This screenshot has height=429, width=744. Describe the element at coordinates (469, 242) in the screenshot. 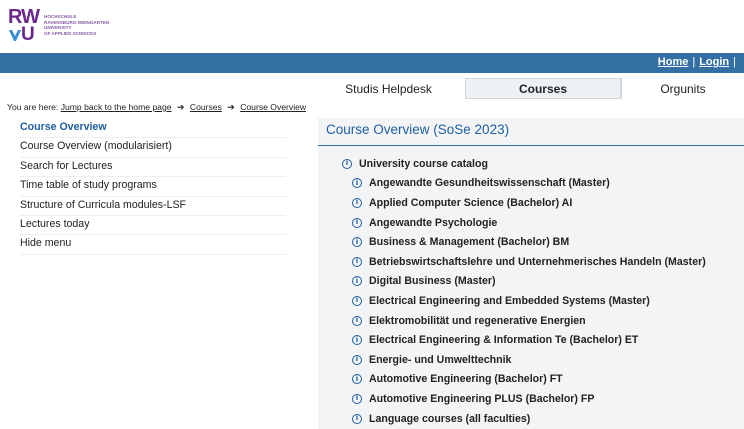

I see `course-tree-item-label: Business & Management (Bachelor) BM` at that location.